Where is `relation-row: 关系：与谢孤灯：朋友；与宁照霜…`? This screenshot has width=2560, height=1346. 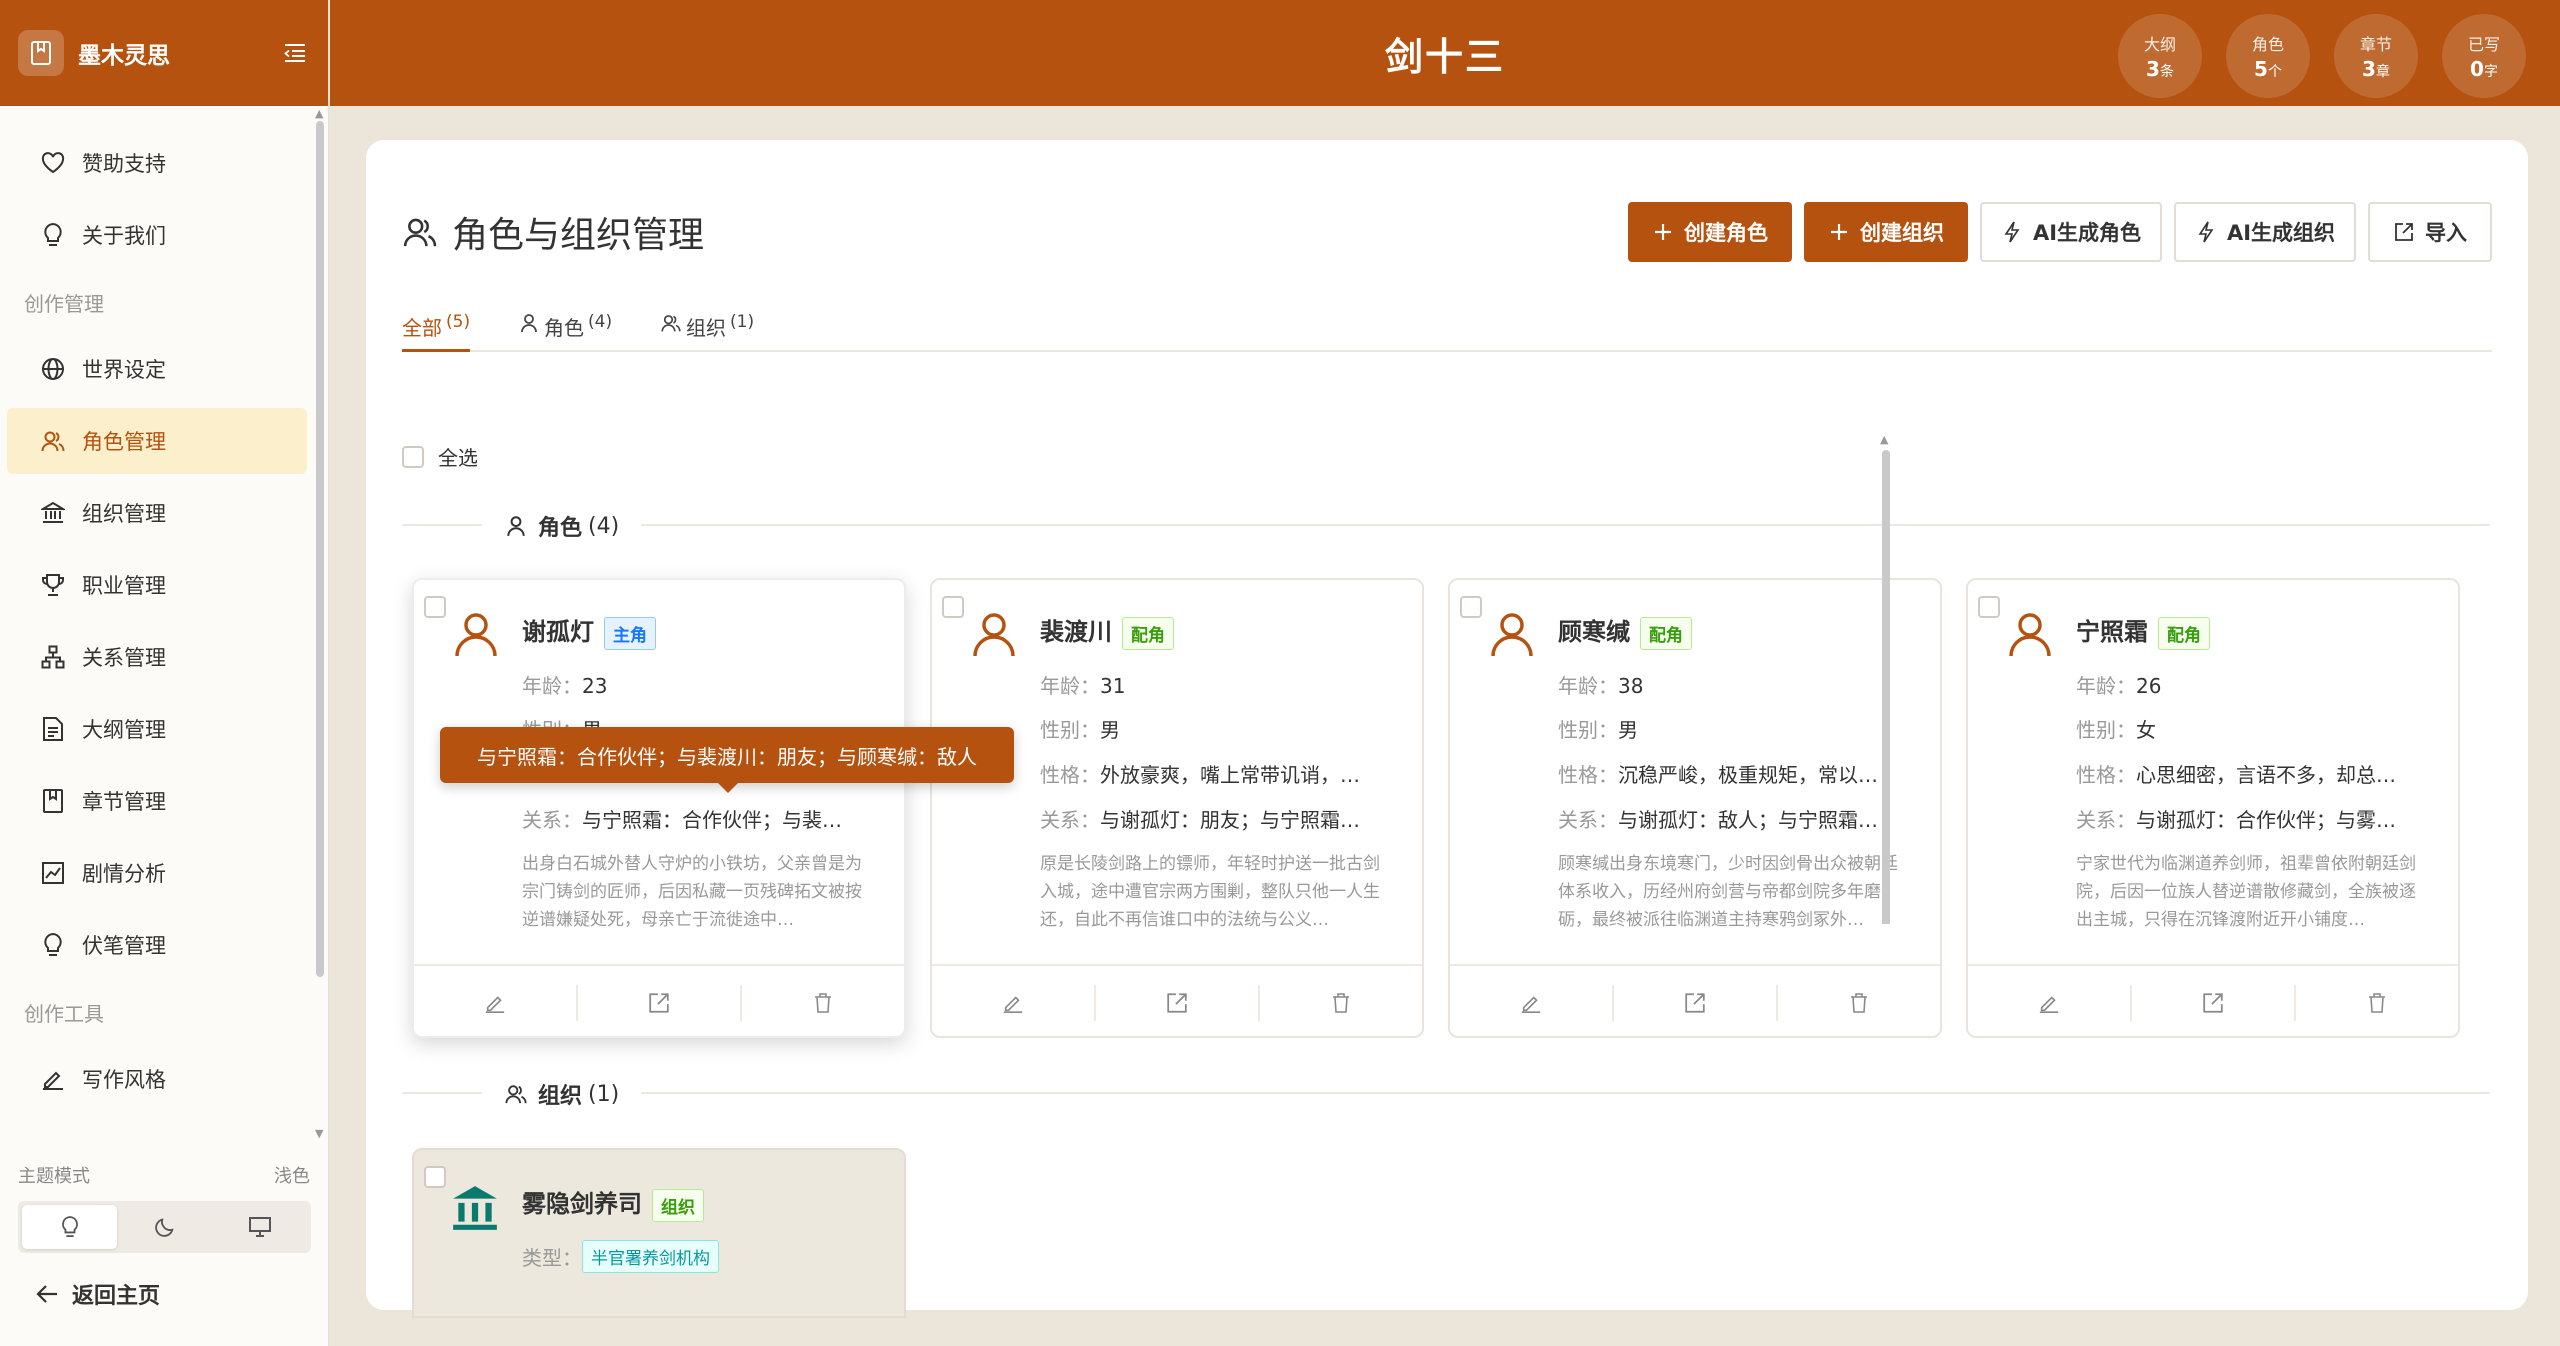 relation-row: 关系：与谢孤灯：朋友；与宁照霜… is located at coordinates (1221, 818).